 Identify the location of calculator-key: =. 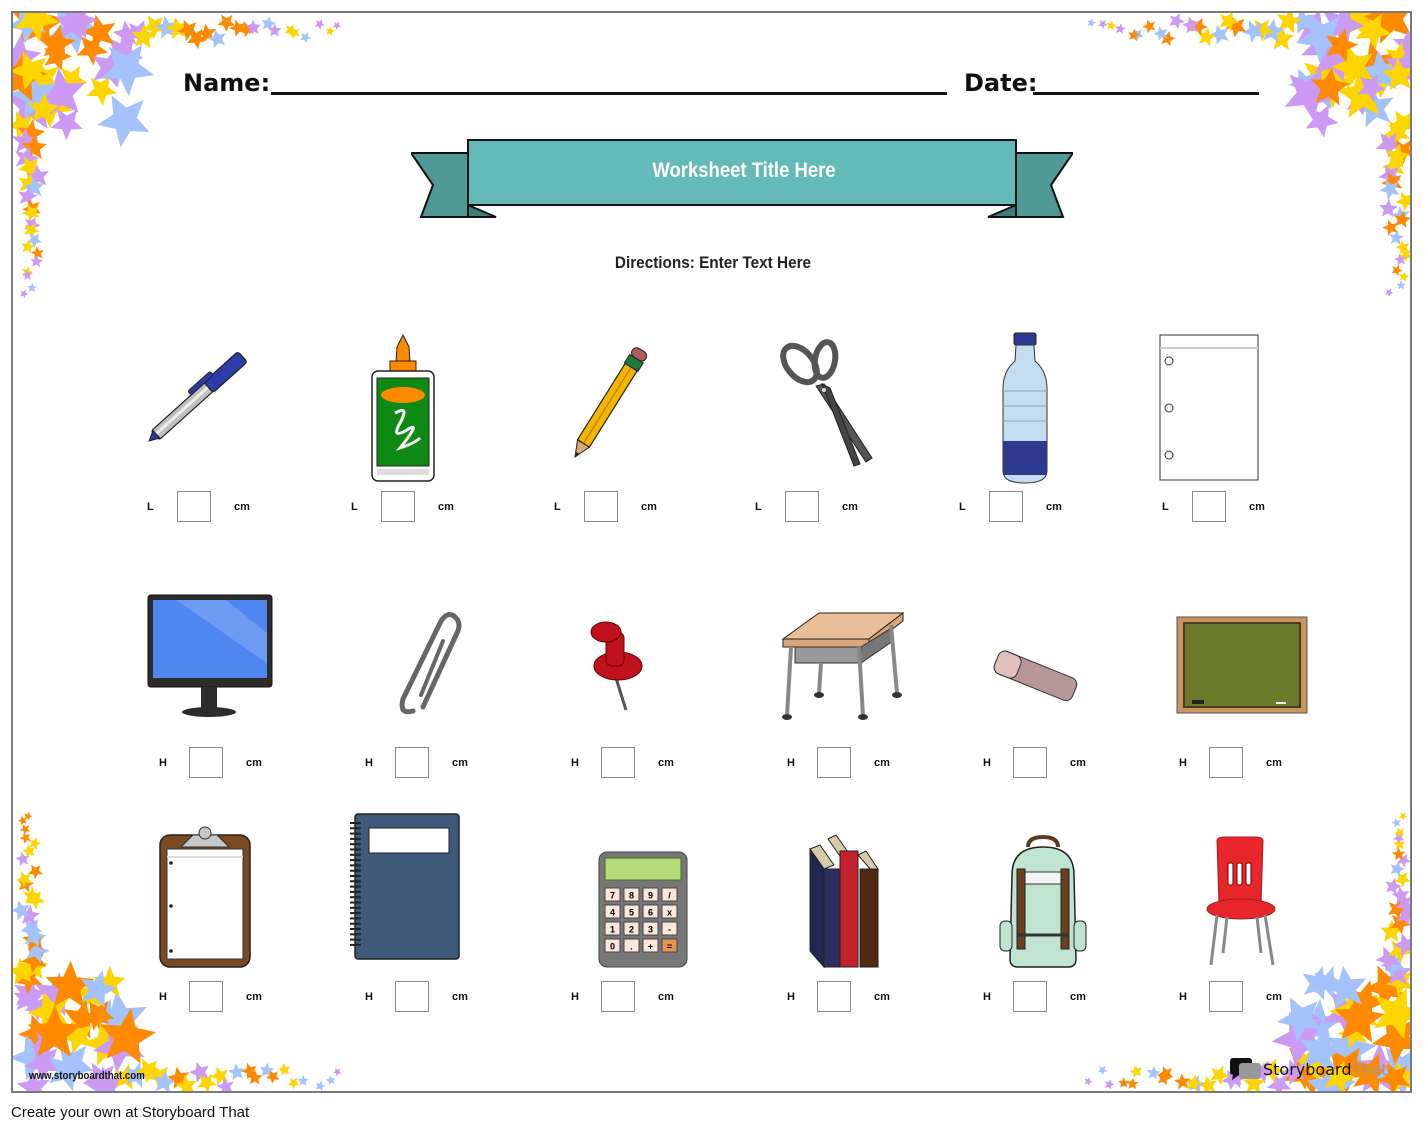
(669, 945).